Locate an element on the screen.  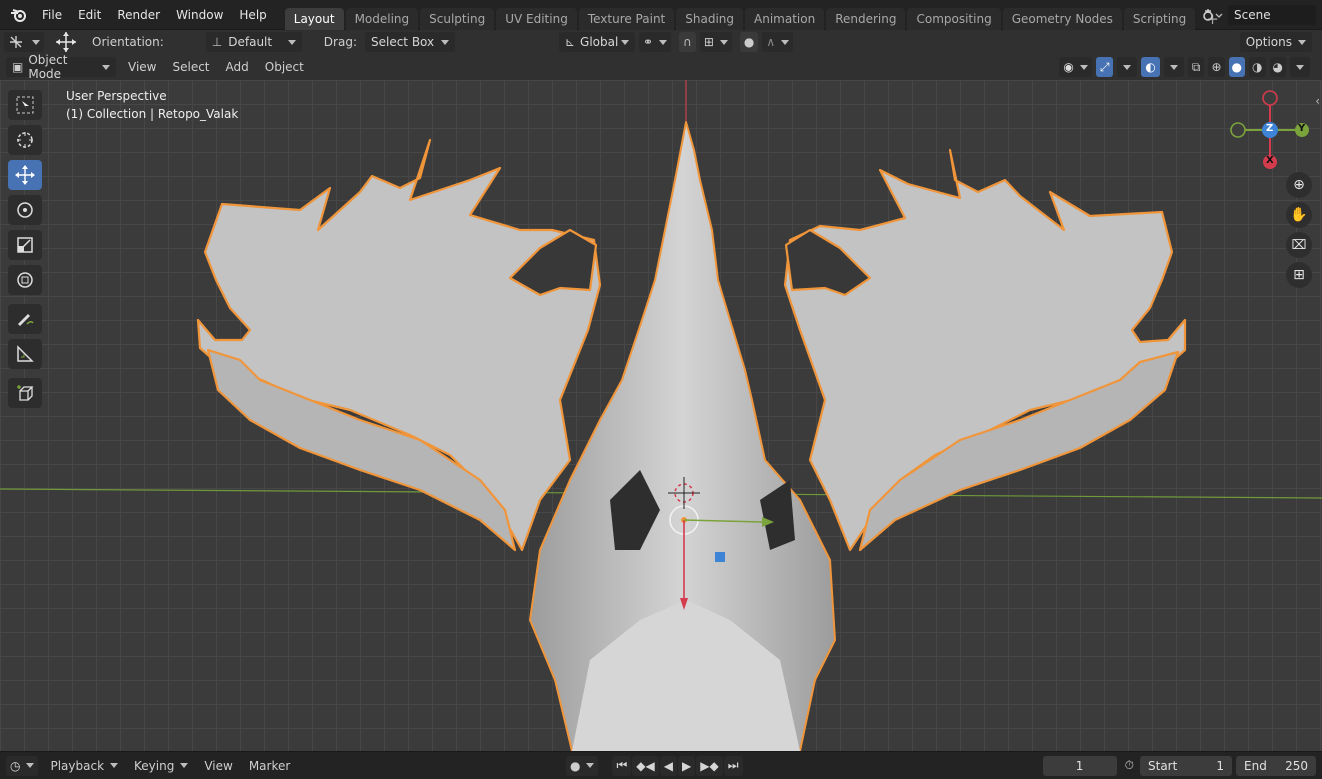
current-frame-field: 1 is located at coordinates (1079, 765).